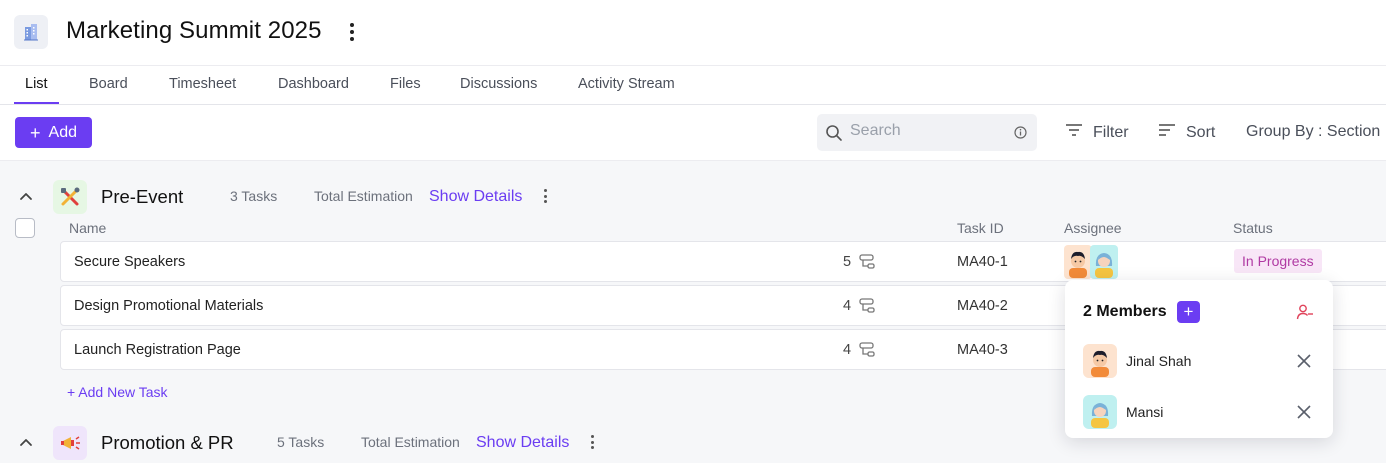 The image size is (1386, 463). What do you see at coordinates (1159, 361) in the screenshot?
I see `member-name: Jinal Shah` at bounding box center [1159, 361].